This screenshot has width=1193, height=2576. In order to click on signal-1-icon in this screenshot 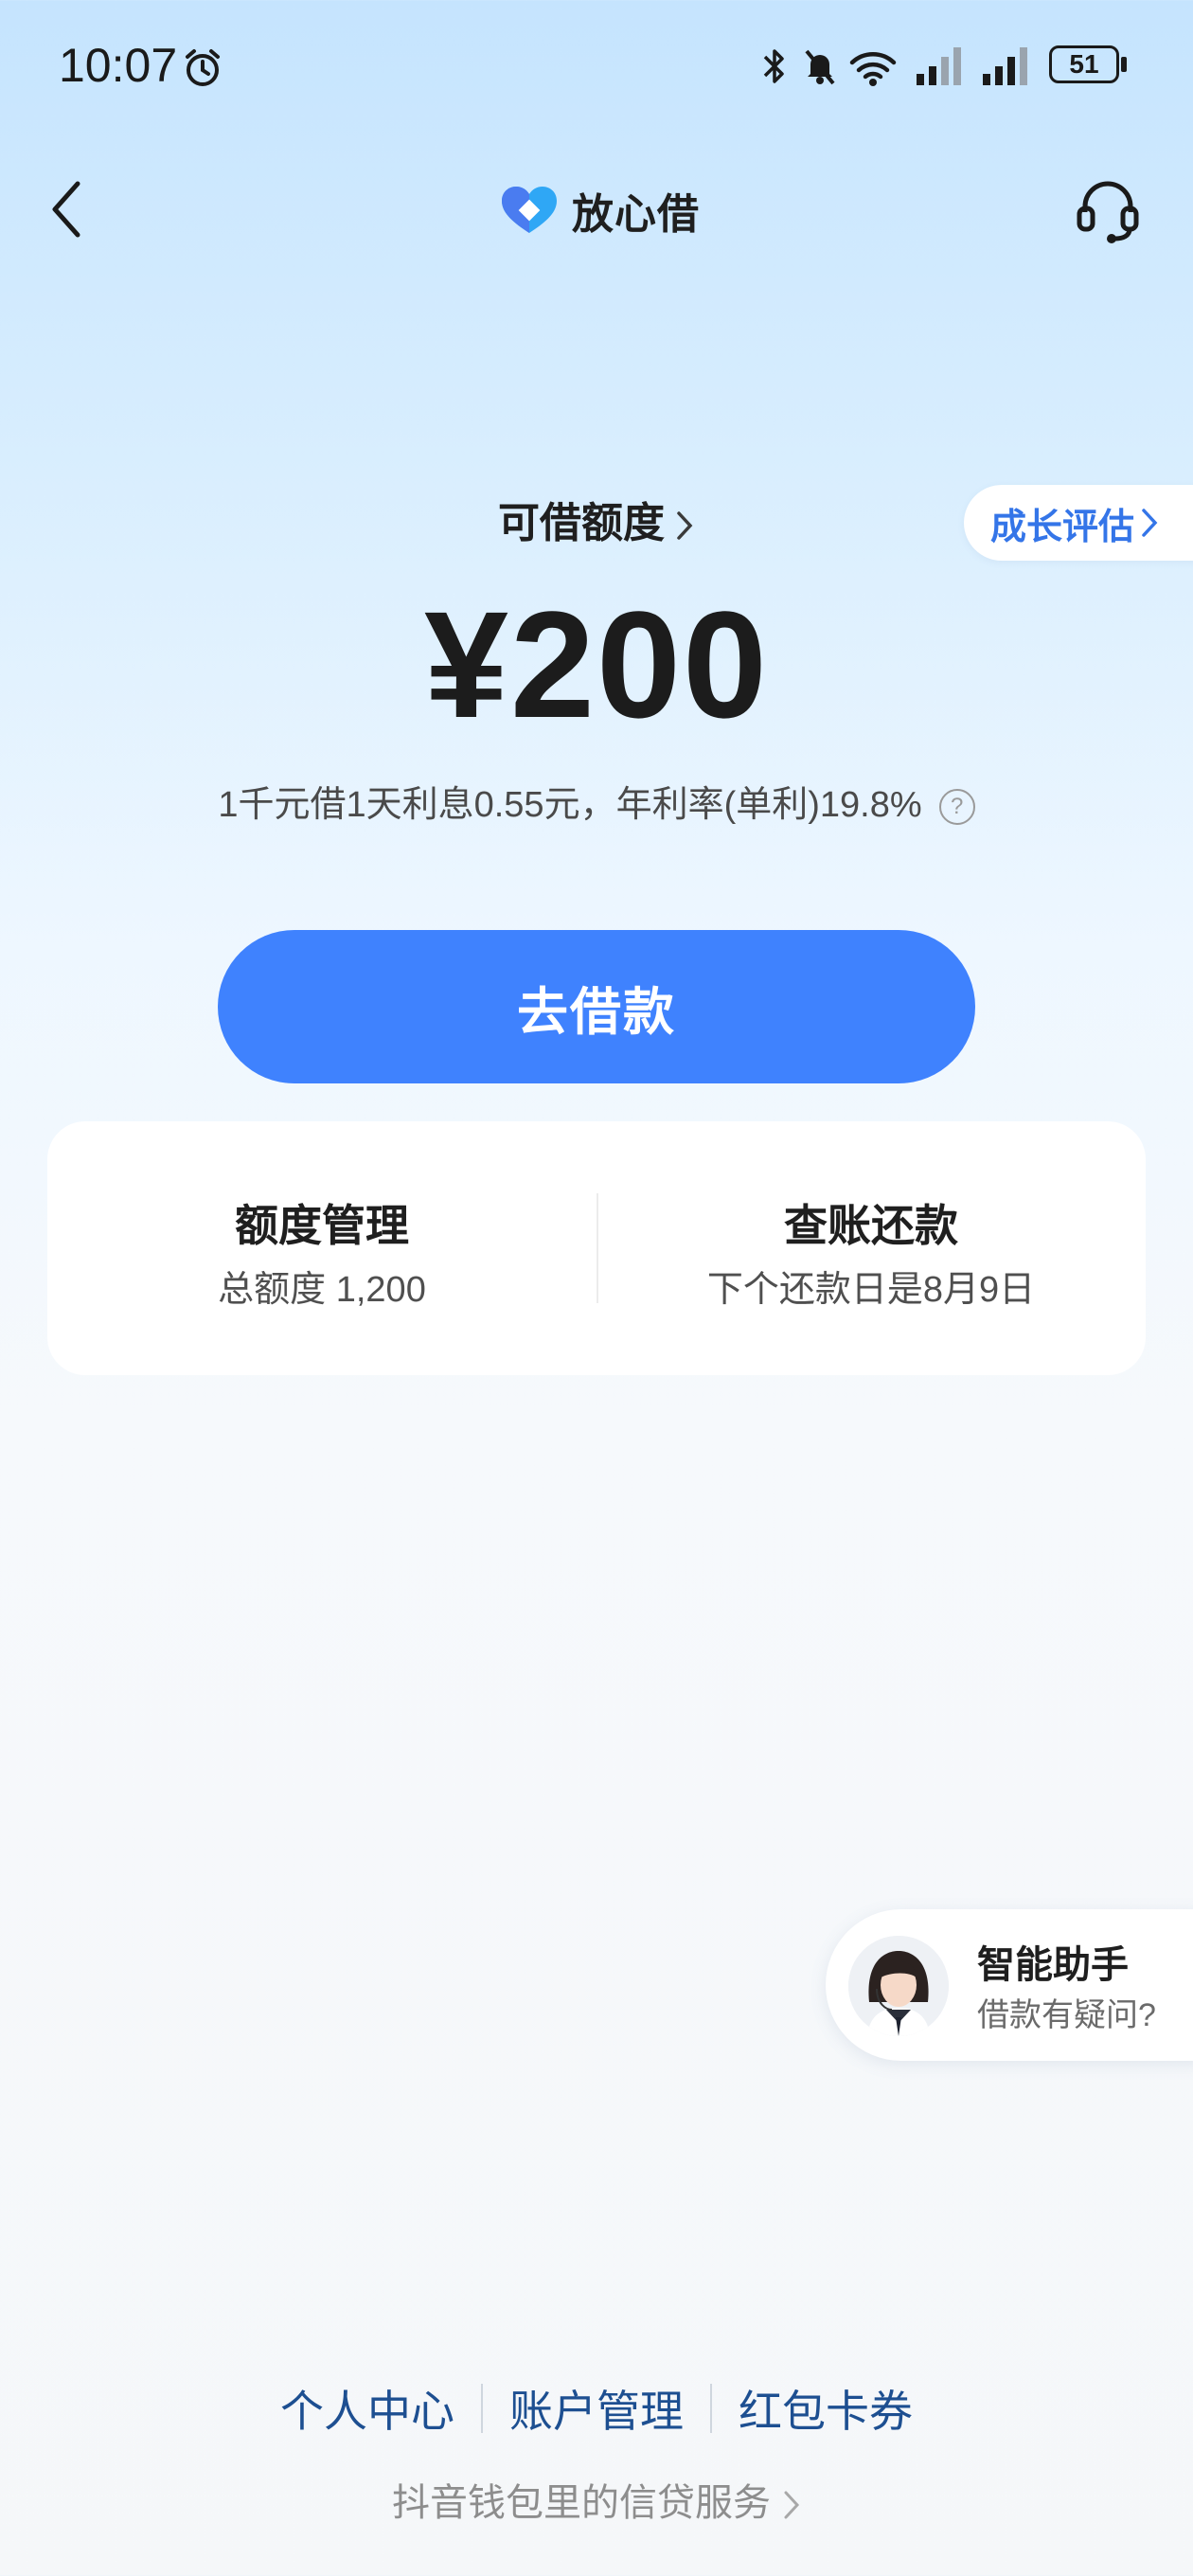, I will do `click(939, 66)`.